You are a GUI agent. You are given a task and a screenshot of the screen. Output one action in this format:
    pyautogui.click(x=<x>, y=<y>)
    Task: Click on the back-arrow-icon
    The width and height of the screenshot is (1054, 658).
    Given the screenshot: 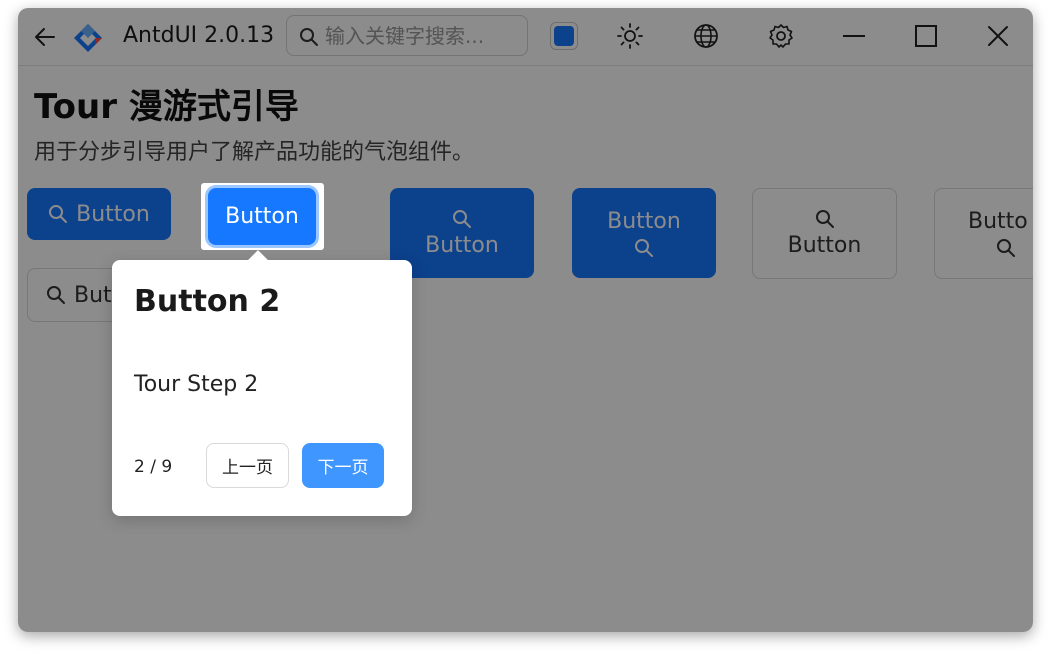 What is the action you would take?
    pyautogui.click(x=45, y=37)
    